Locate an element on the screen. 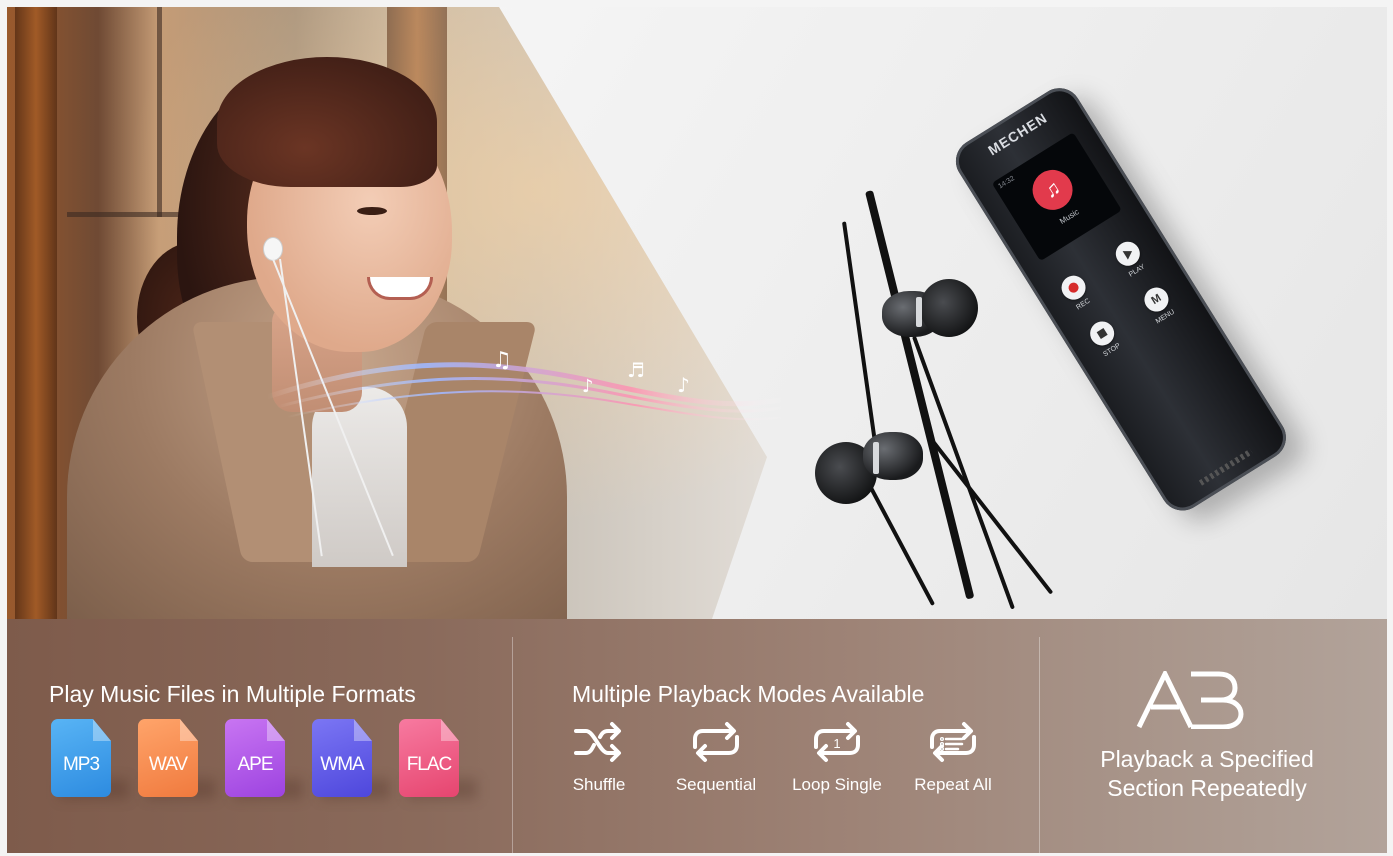 The width and height of the screenshot is (1393, 856). mode-sequential: Sequential is located at coordinates (716, 757).